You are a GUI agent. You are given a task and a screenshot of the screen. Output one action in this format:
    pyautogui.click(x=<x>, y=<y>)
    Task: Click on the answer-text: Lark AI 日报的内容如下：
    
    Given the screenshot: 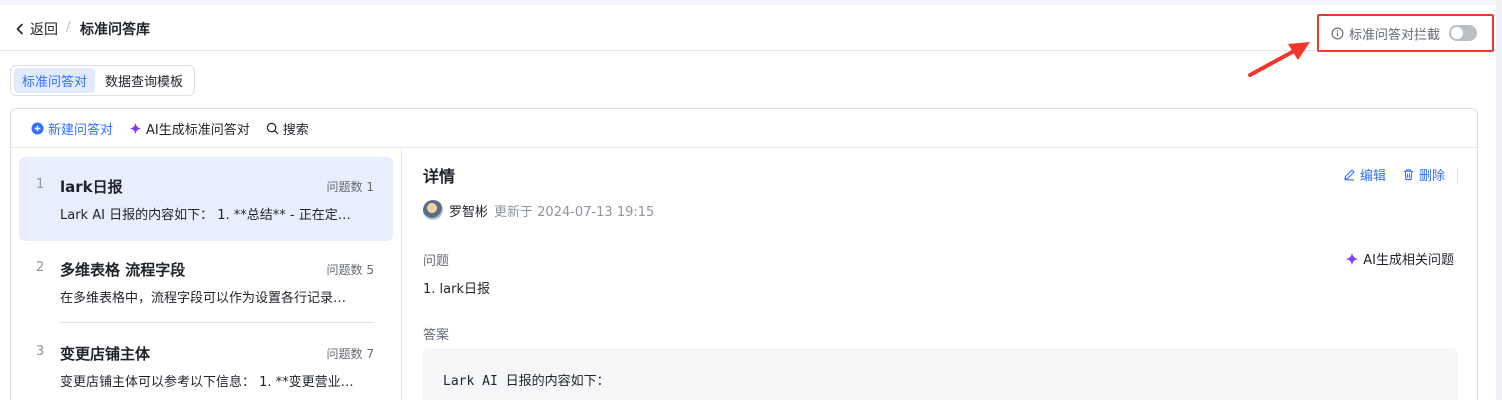 What is the action you would take?
    pyautogui.click(x=526, y=381)
    